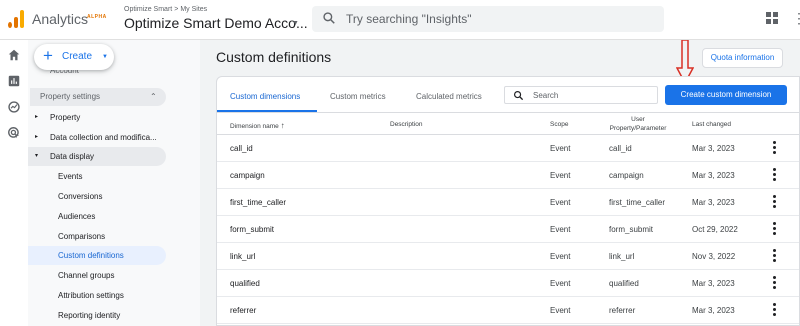 The height and width of the screenshot is (326, 800). Describe the element at coordinates (97, 255) in the screenshot. I see `nav-item-custom-definitions: Custom definitions` at that location.